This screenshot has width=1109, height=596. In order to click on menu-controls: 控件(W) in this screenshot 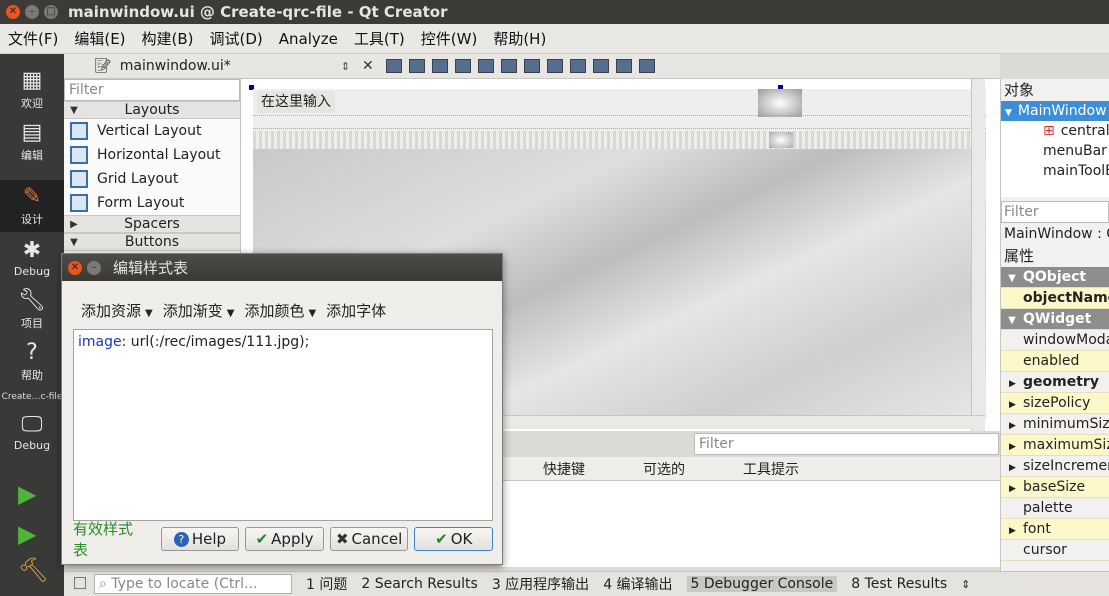, I will do `click(449, 38)`.